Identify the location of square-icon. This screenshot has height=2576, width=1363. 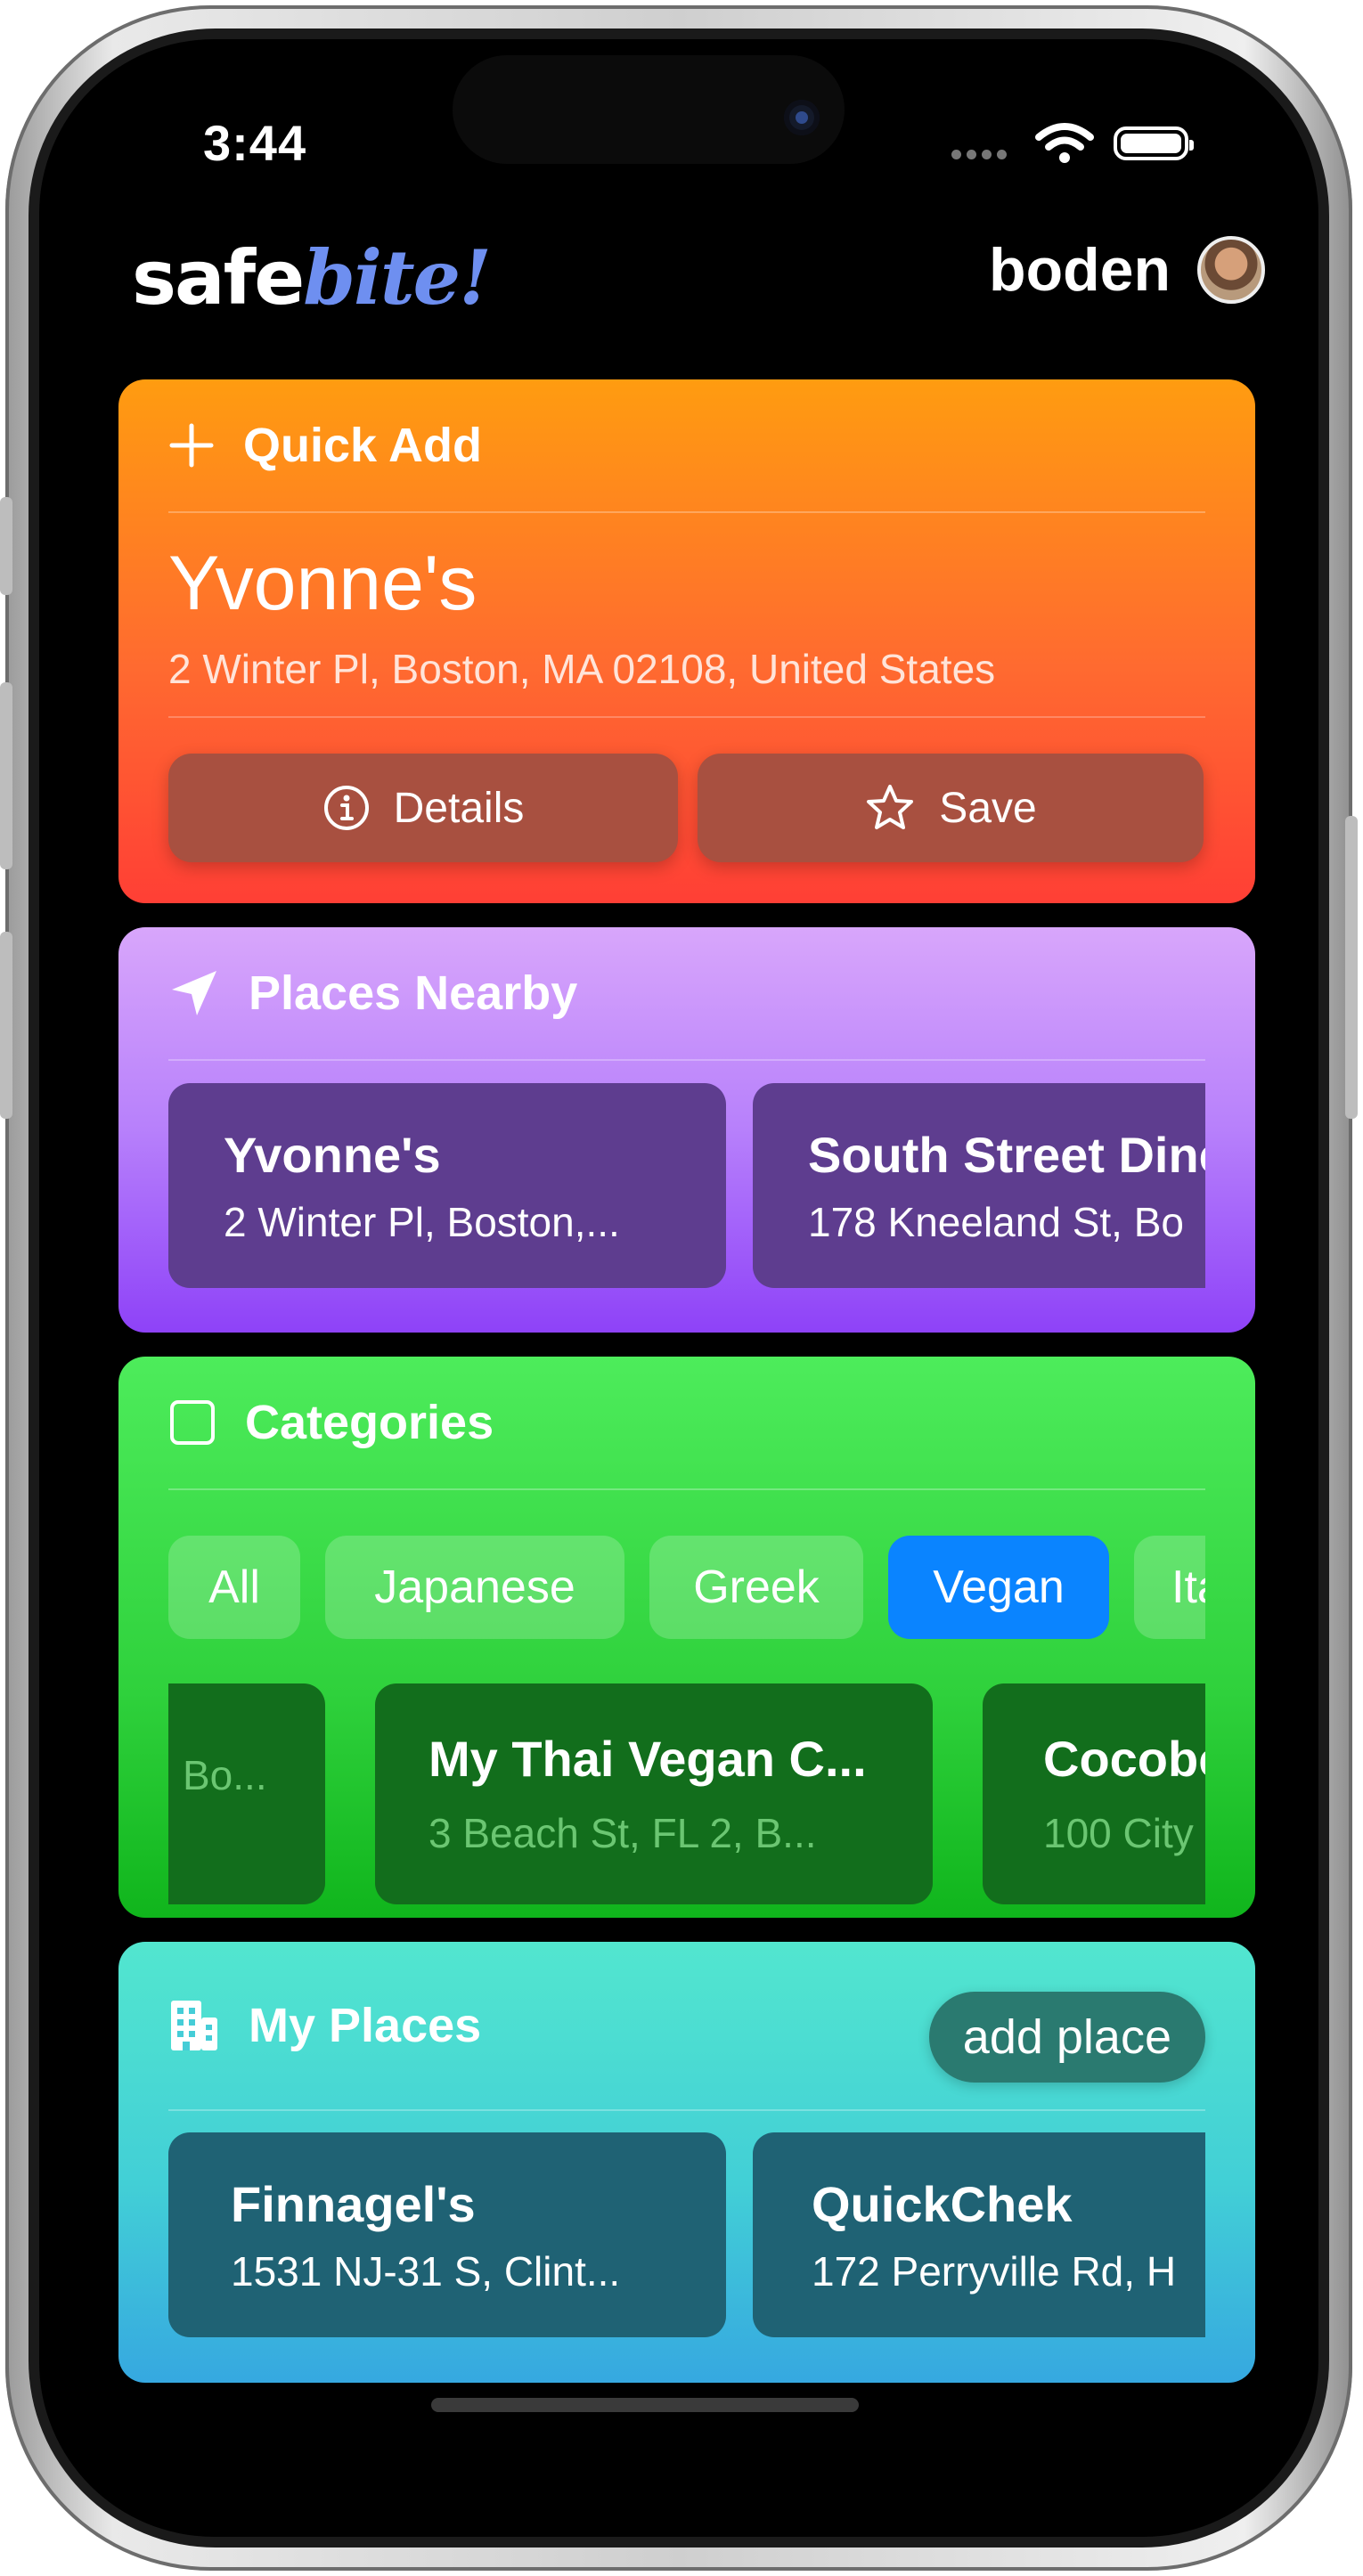
(193, 1423).